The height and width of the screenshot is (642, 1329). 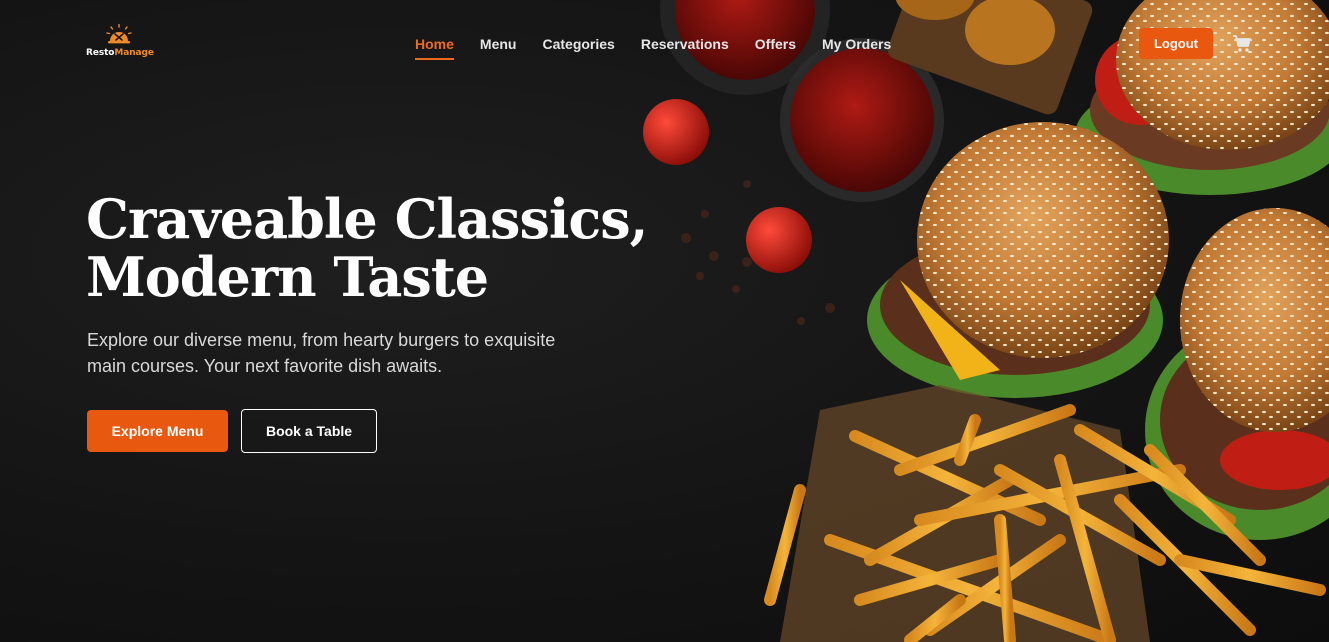 What do you see at coordinates (1176, 43) in the screenshot?
I see `logout-button: Logout` at bounding box center [1176, 43].